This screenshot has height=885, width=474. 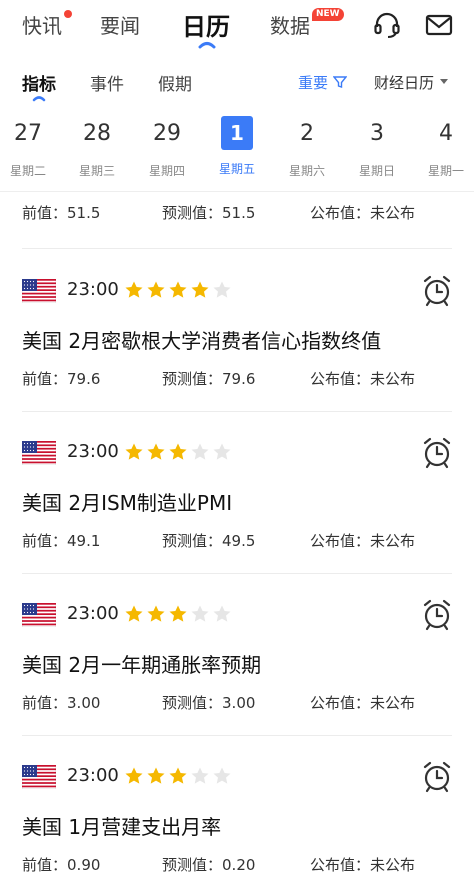 I want to click on date-item: 28 星期三, so click(x=97, y=145).